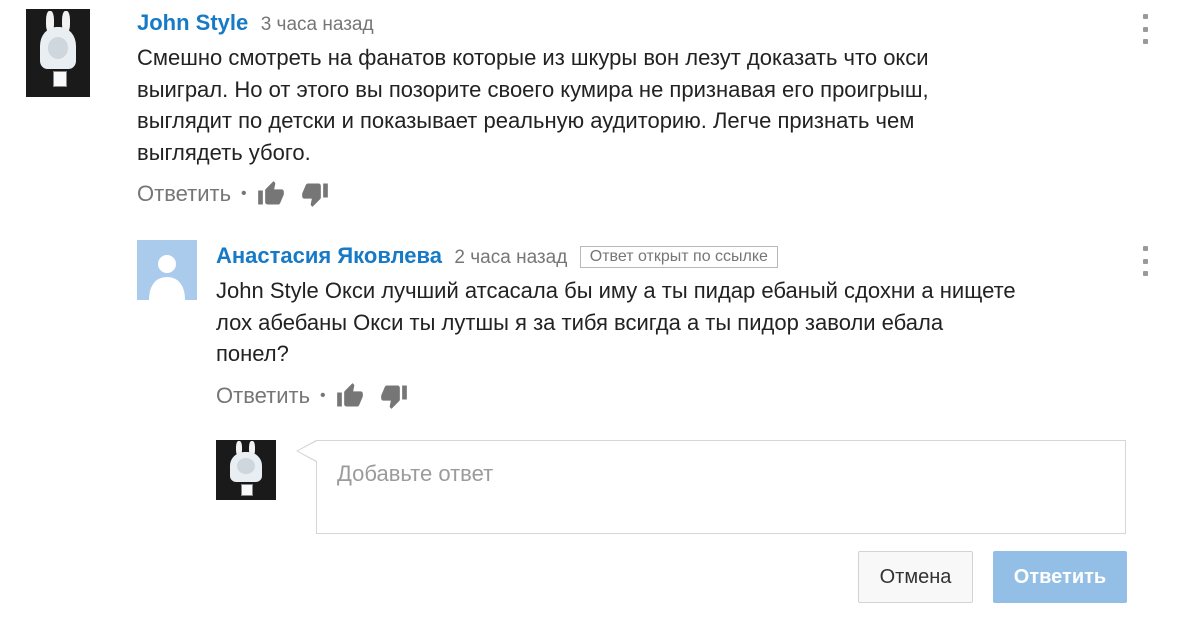 This screenshot has width=1200, height=628. I want to click on linked-comment-badge: Ответ открыт по ссылке, so click(678, 257).